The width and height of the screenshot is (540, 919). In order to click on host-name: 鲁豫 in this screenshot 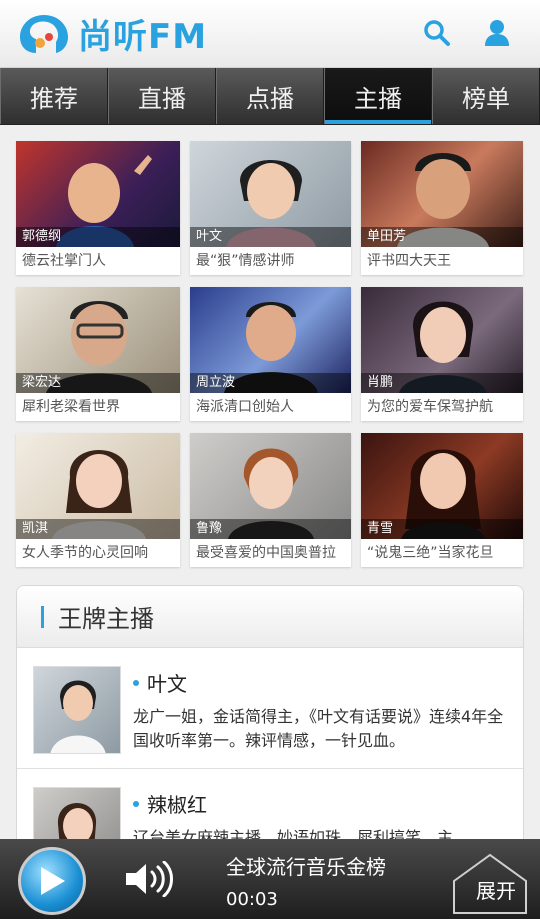, I will do `click(270, 529)`.